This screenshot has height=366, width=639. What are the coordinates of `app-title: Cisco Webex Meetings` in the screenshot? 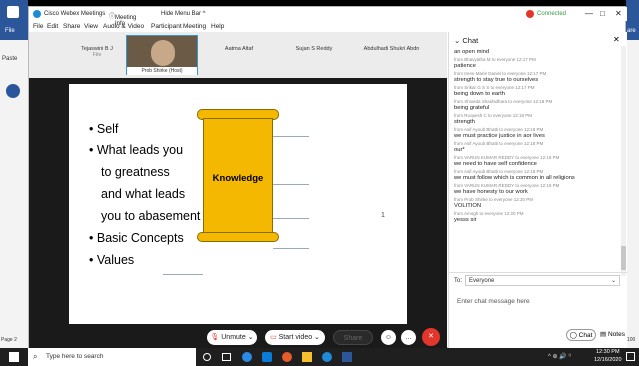 It's located at (75, 14).